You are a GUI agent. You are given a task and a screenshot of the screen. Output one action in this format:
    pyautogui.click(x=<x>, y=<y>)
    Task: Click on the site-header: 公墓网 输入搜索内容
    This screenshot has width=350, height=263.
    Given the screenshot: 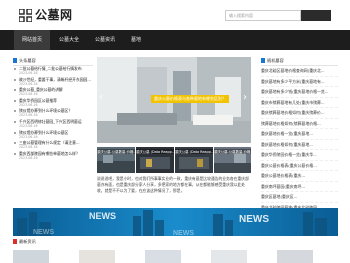 What is the action you would take?
    pyautogui.click(x=175, y=15)
    